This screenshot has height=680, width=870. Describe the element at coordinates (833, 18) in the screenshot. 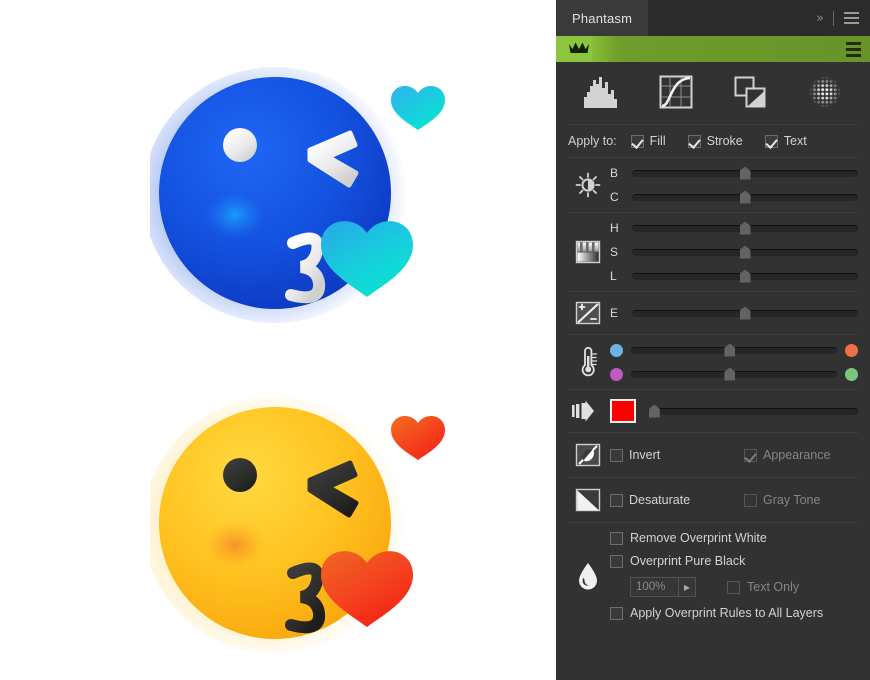

I see `header-divider` at that location.